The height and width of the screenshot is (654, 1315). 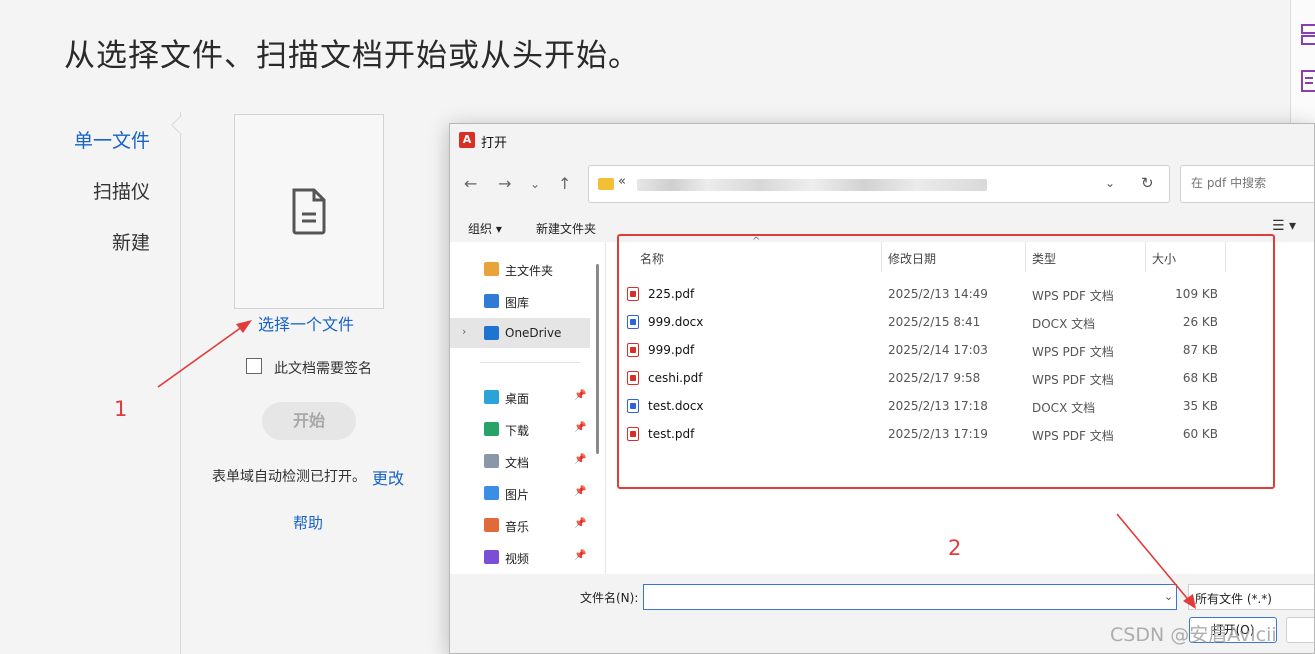 I want to click on desktop-icon, so click(x=491, y=397).